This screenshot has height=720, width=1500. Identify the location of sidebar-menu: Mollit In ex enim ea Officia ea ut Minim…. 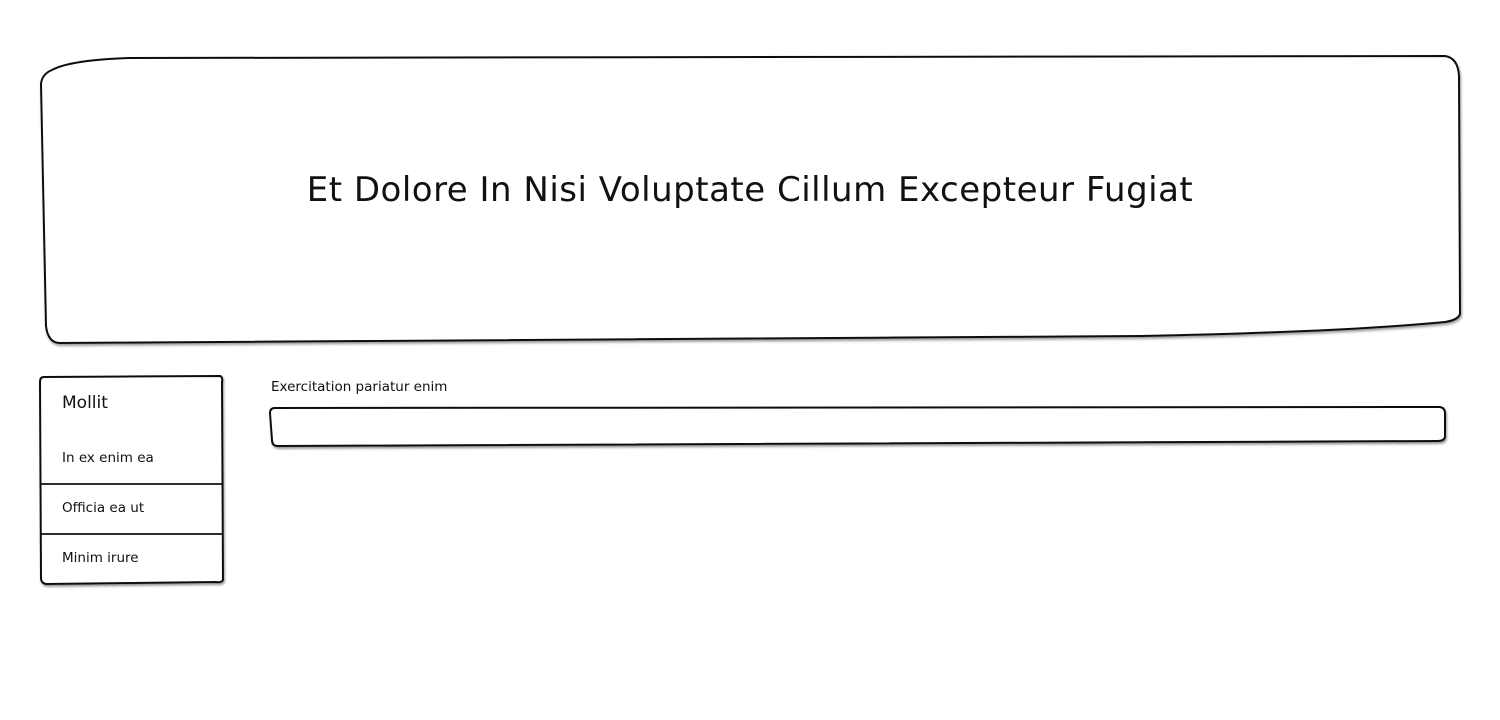
(131, 480).